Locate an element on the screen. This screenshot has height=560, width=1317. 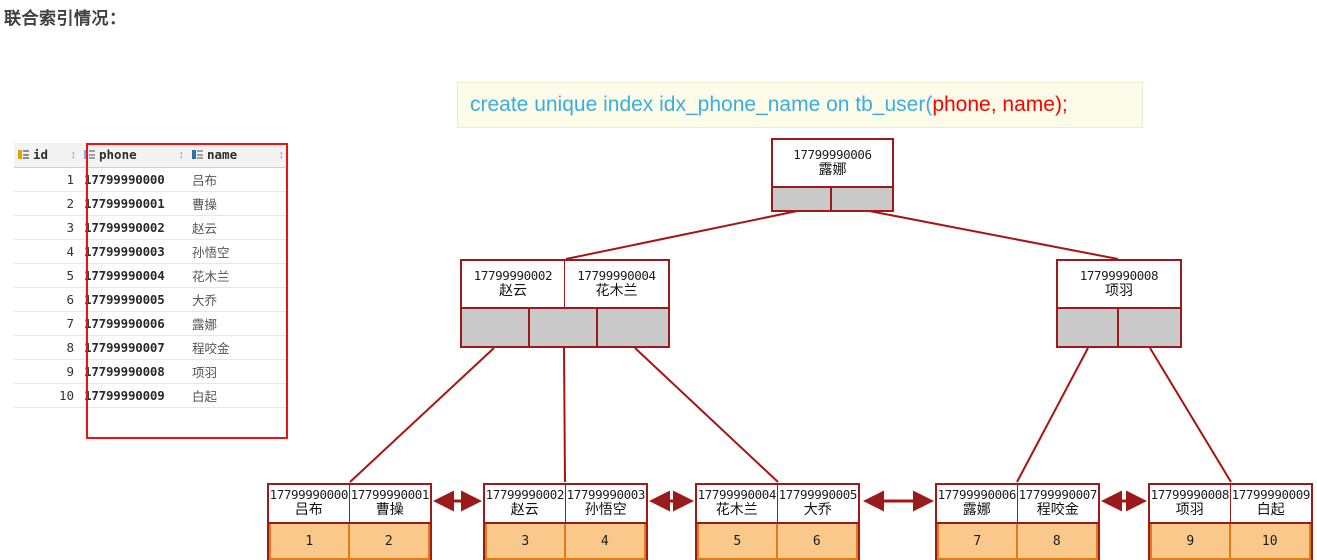
cell-phone: 17799990003 is located at coordinates (134, 251).